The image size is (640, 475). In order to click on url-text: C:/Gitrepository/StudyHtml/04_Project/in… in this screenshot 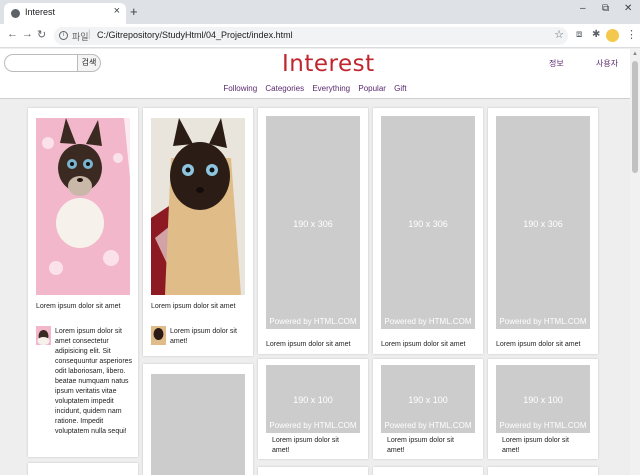, I will do `click(195, 35)`.